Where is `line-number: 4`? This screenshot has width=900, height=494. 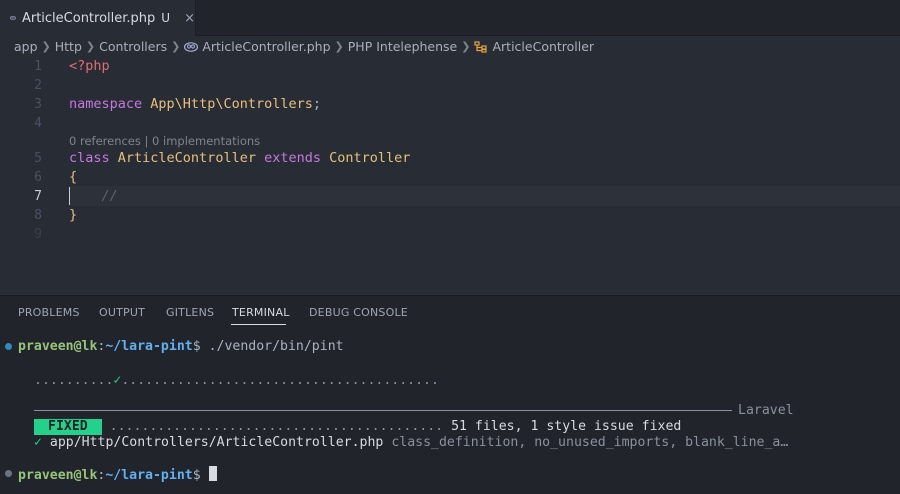 line-number: 4 is located at coordinates (38, 123).